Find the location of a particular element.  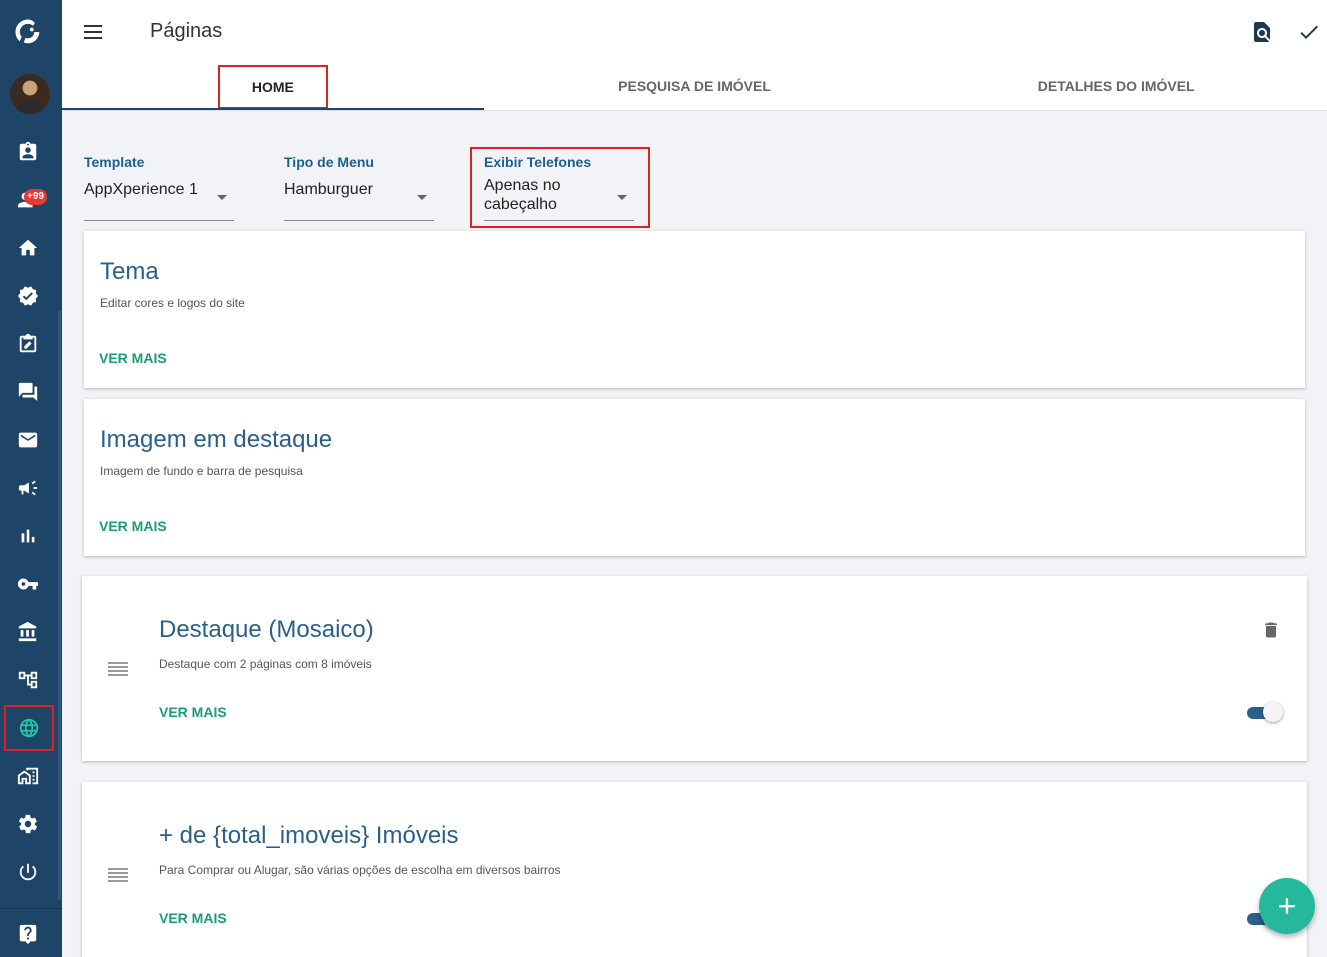

page-title: Páginas is located at coordinates (186, 31).